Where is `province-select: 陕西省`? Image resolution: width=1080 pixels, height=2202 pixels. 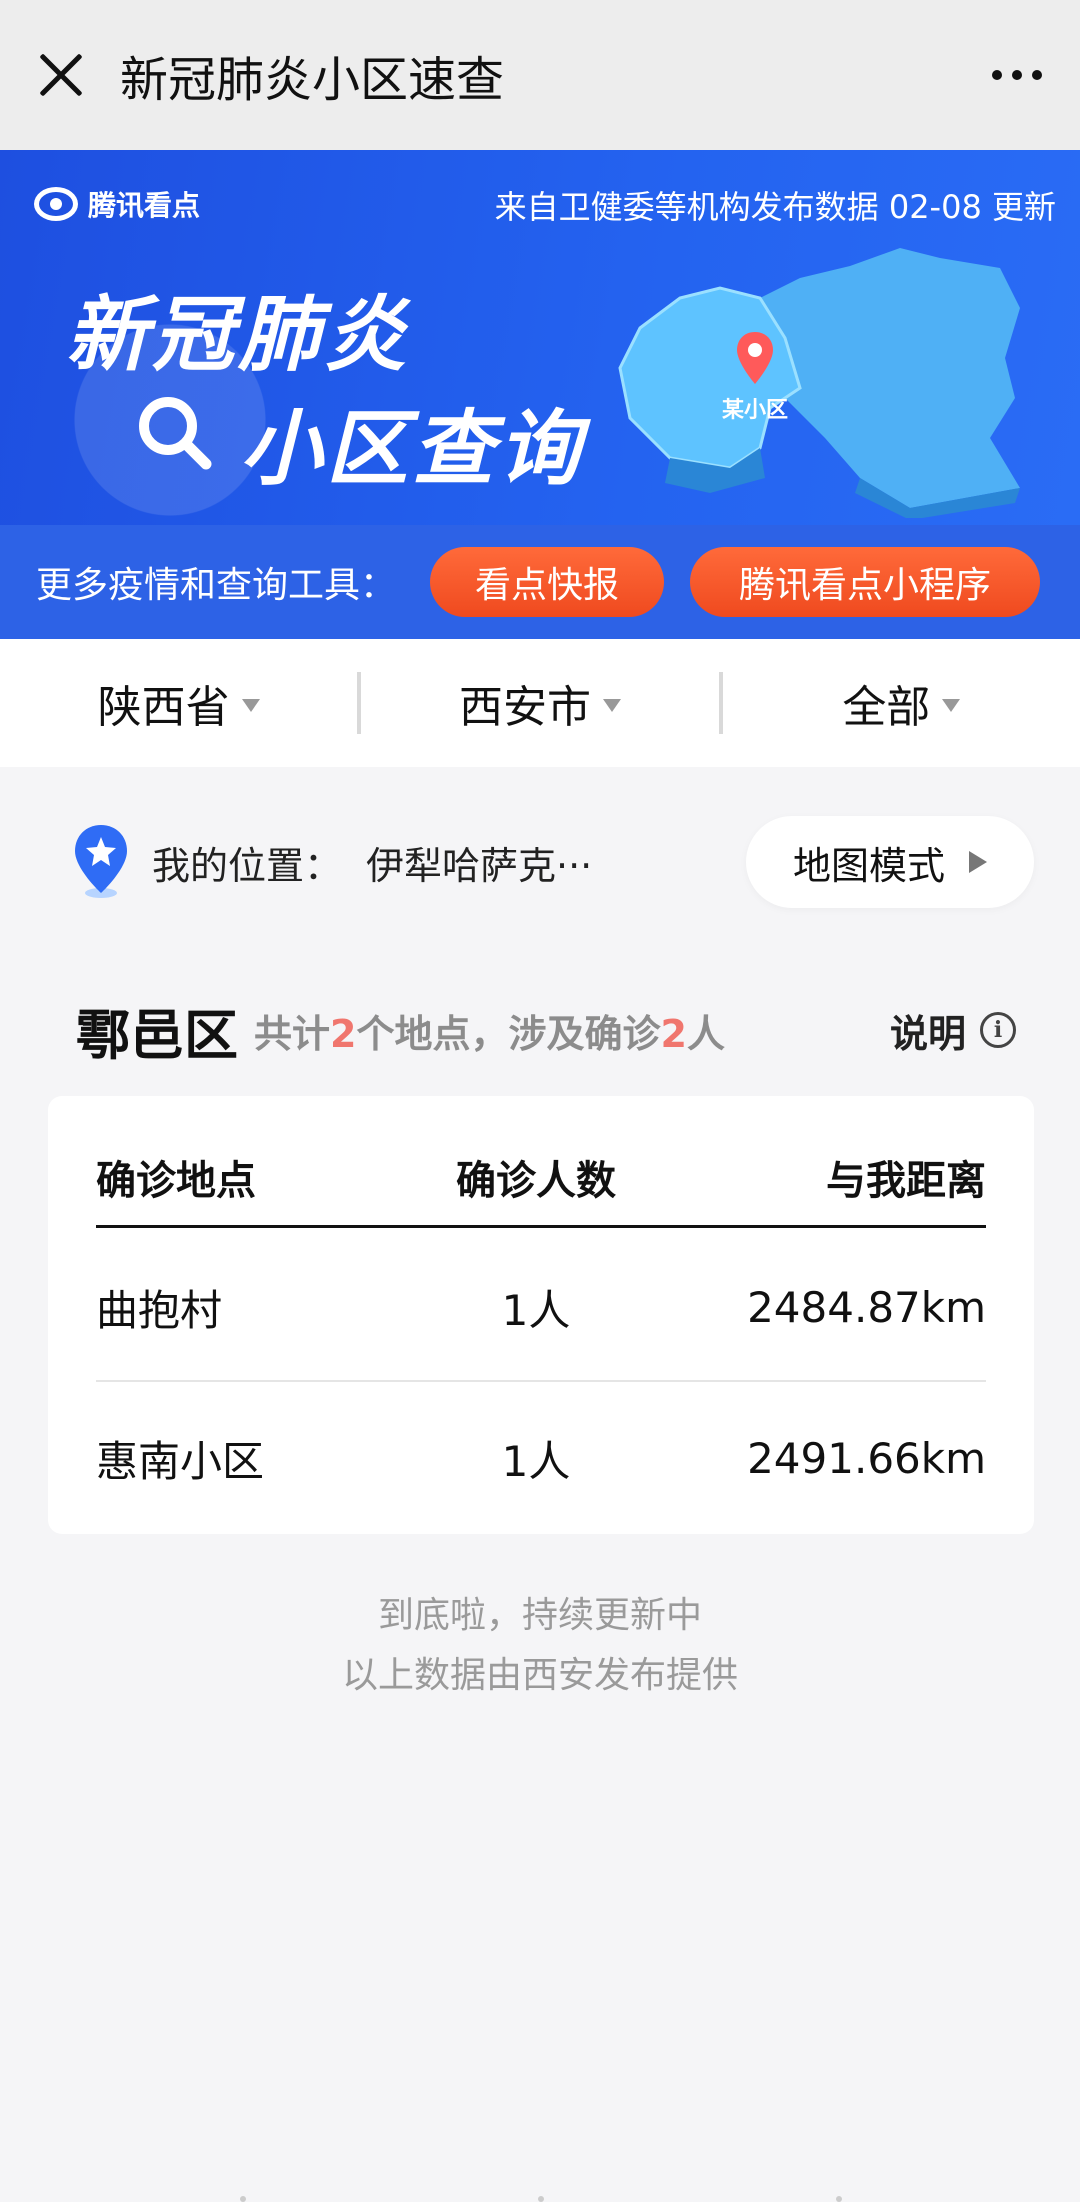 province-select: 陕西省 is located at coordinates (178, 703).